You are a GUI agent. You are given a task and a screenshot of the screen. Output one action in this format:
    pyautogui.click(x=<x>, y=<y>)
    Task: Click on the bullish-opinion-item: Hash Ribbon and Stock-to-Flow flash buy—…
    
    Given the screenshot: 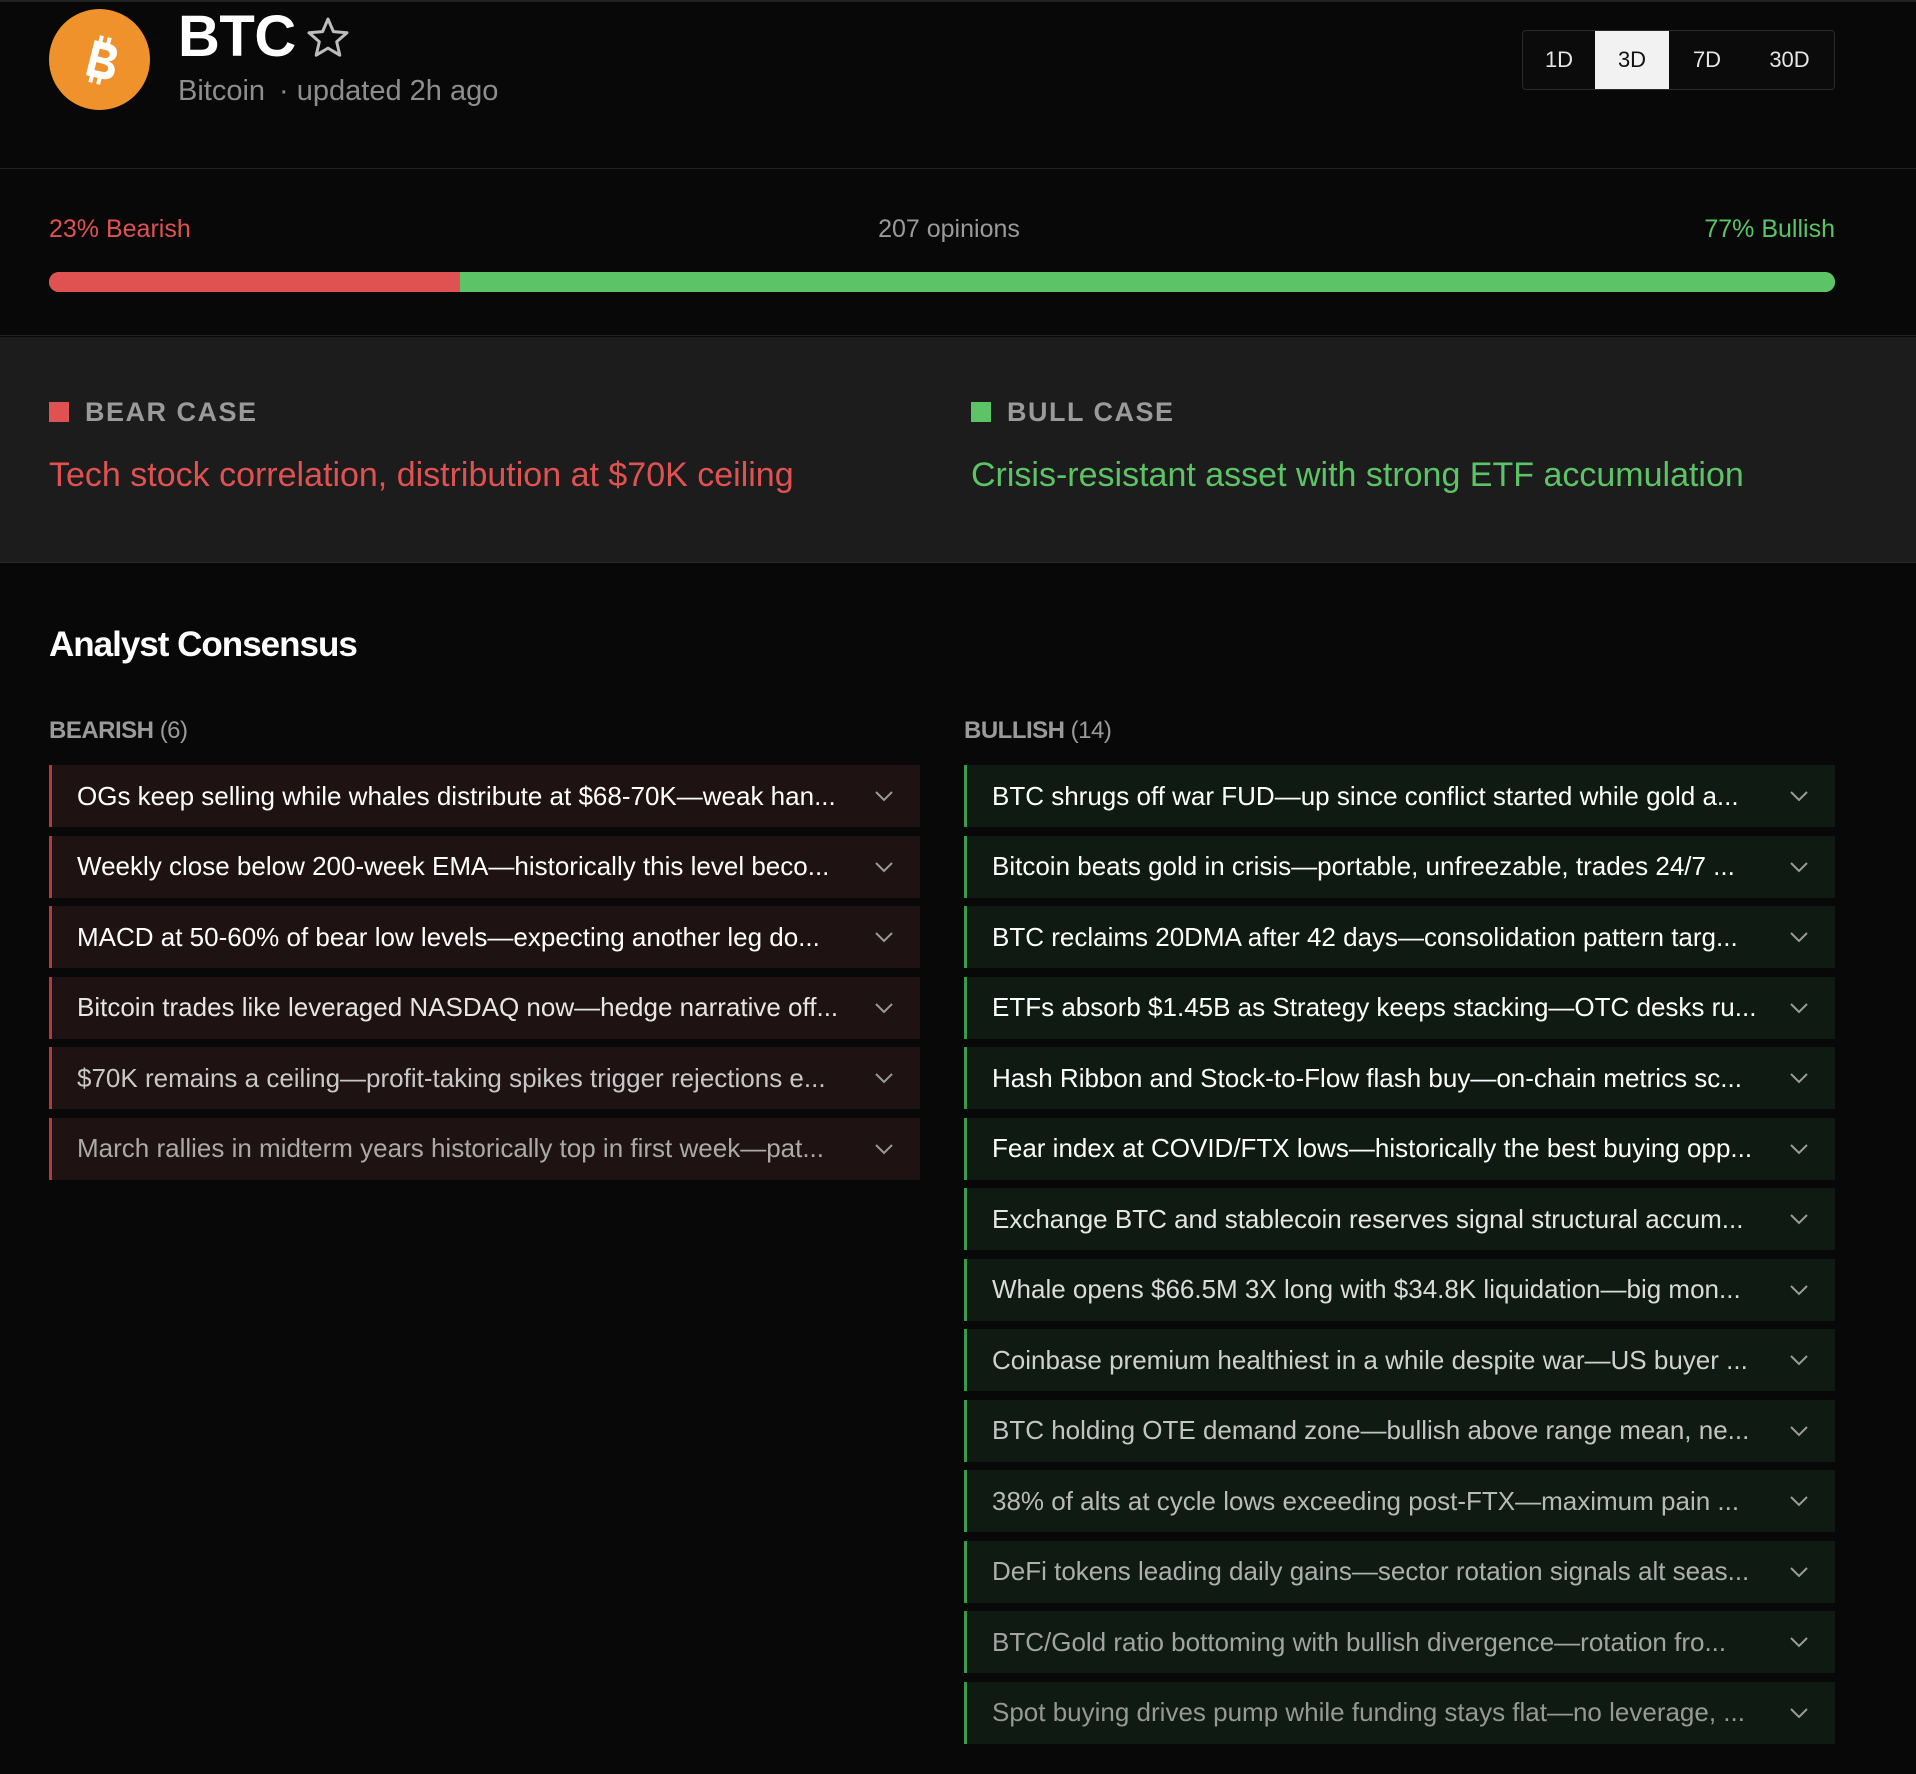 What is the action you would take?
    pyautogui.click(x=1399, y=1078)
    